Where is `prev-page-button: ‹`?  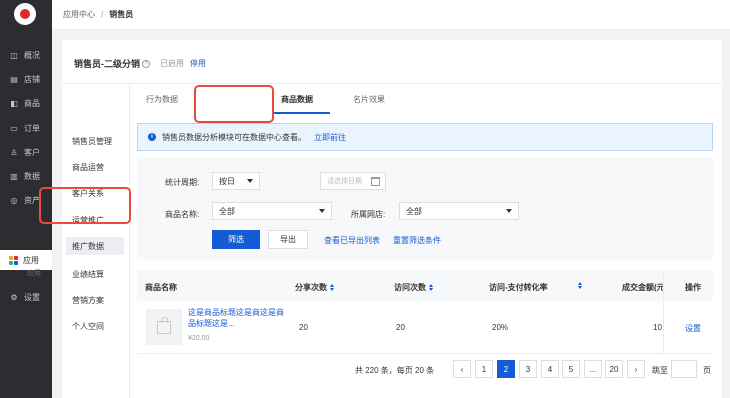
prev-page-button: ‹ is located at coordinates (462, 369).